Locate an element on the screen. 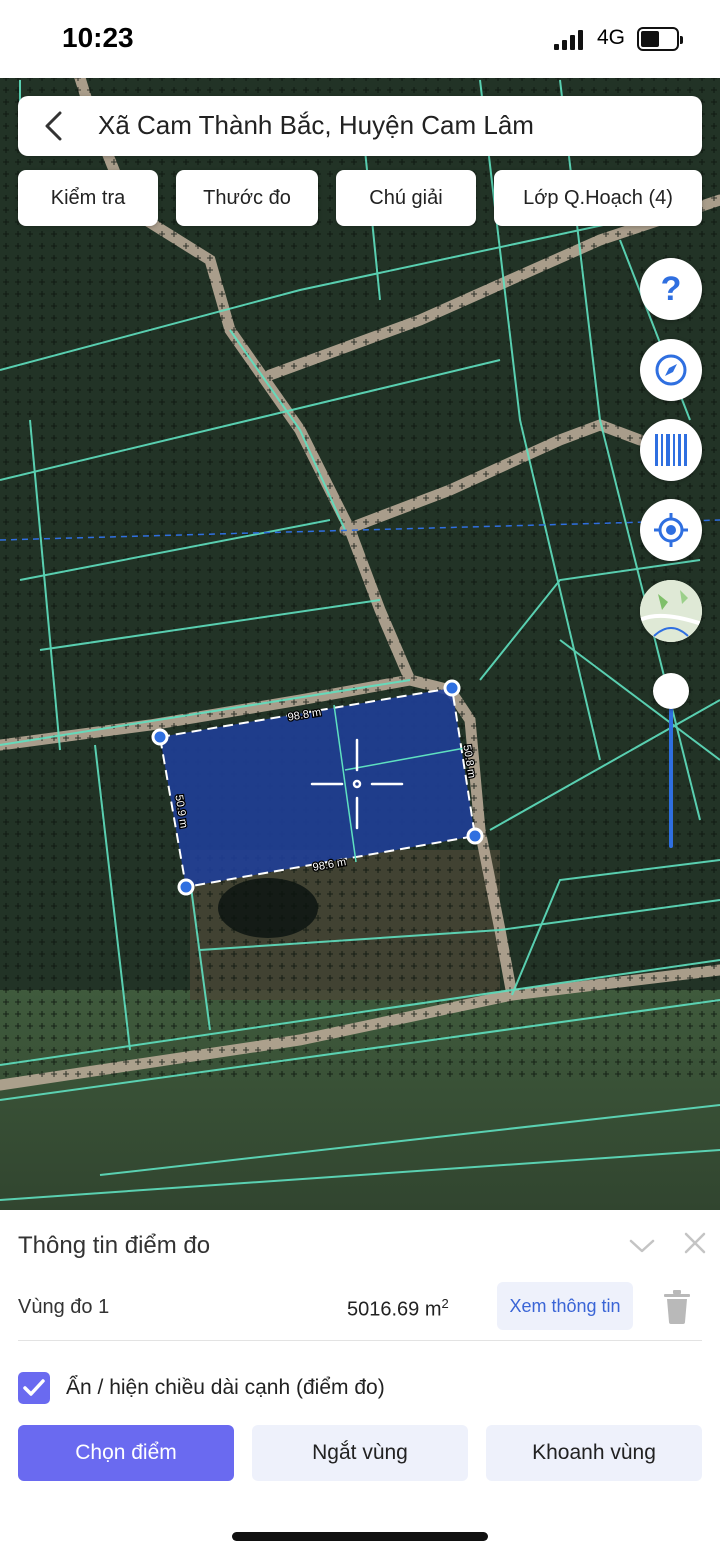 The height and width of the screenshot is (1557, 720). location-search-bar: Xã Cam Thành Bắc, Huyện Cam Lâm is located at coordinates (360, 126).